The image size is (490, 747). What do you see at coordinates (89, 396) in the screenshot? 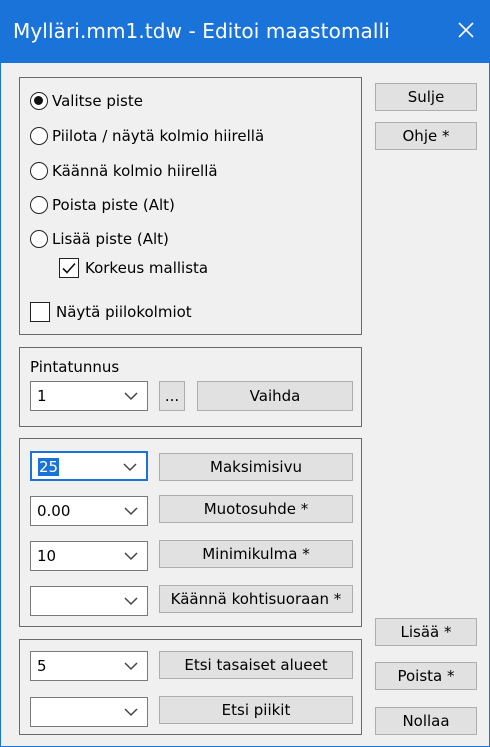
I see `pintatunnus-combo: 1` at bounding box center [89, 396].